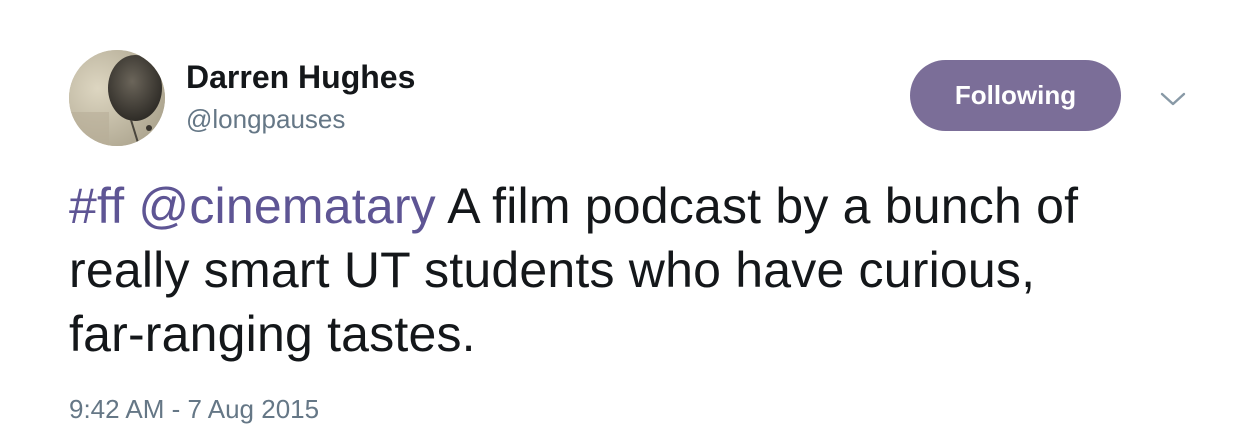  I want to click on tweet-line-1-text: A film podcast by a bunch of, so click(757, 206).